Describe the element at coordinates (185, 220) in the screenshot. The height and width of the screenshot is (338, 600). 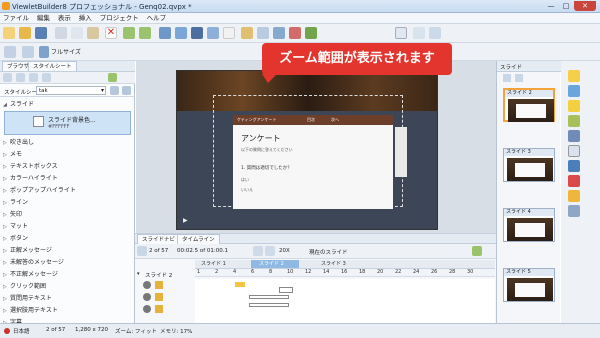
I see `play-icon: ▶` at that location.